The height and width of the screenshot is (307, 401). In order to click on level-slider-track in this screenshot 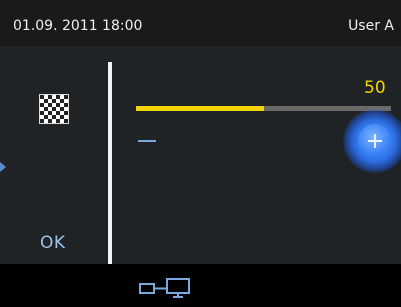, I will do `click(263, 108)`.